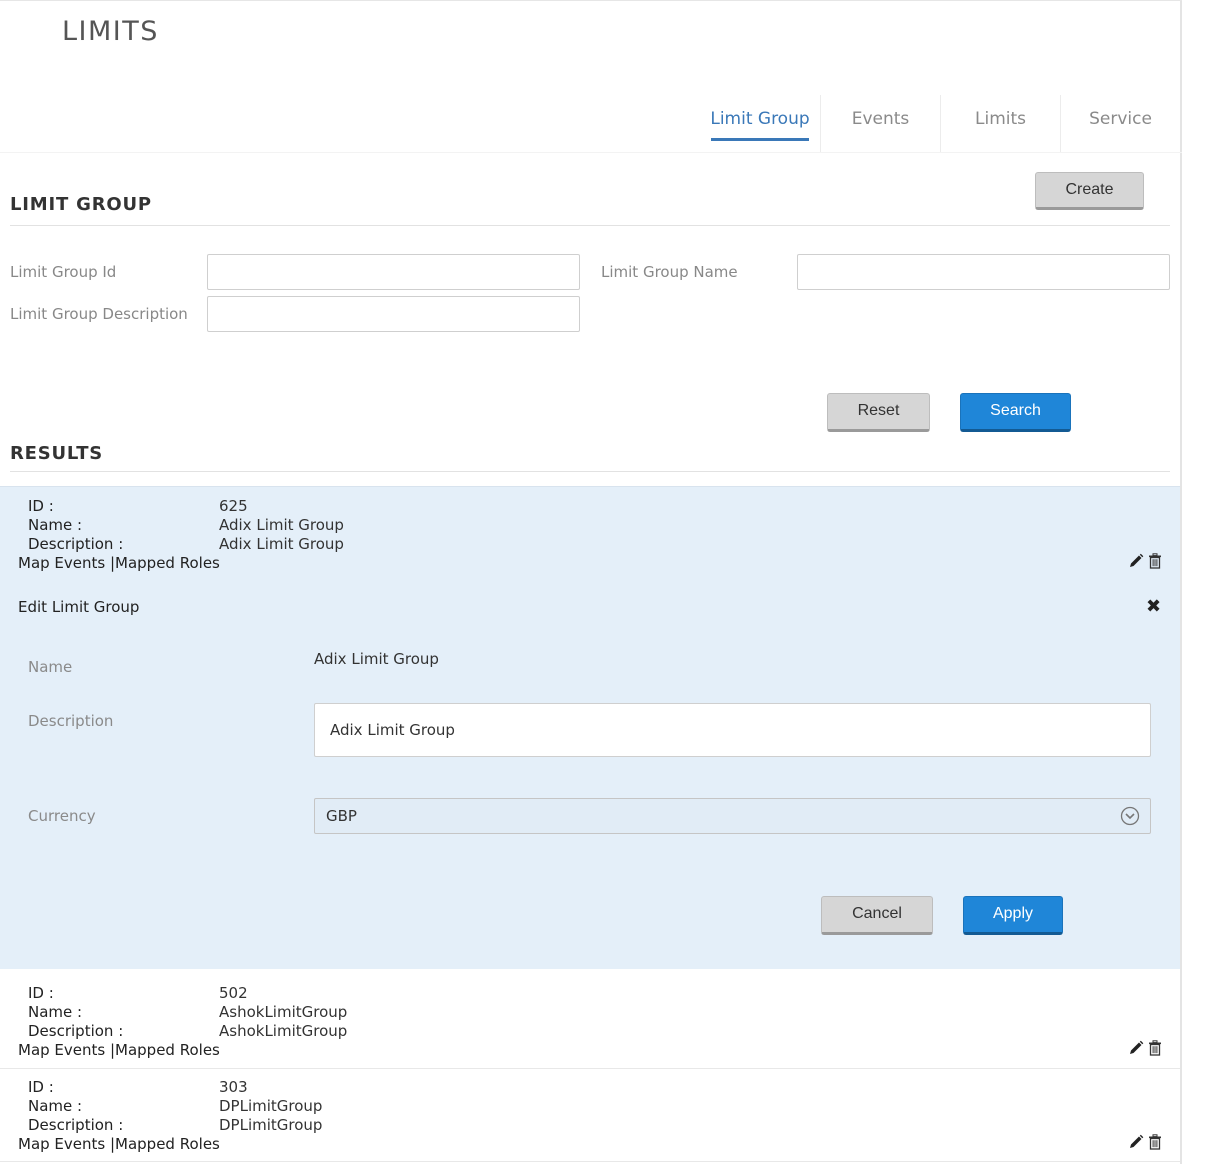  Describe the element at coordinates (591, 2) in the screenshot. I see `top-border` at that location.